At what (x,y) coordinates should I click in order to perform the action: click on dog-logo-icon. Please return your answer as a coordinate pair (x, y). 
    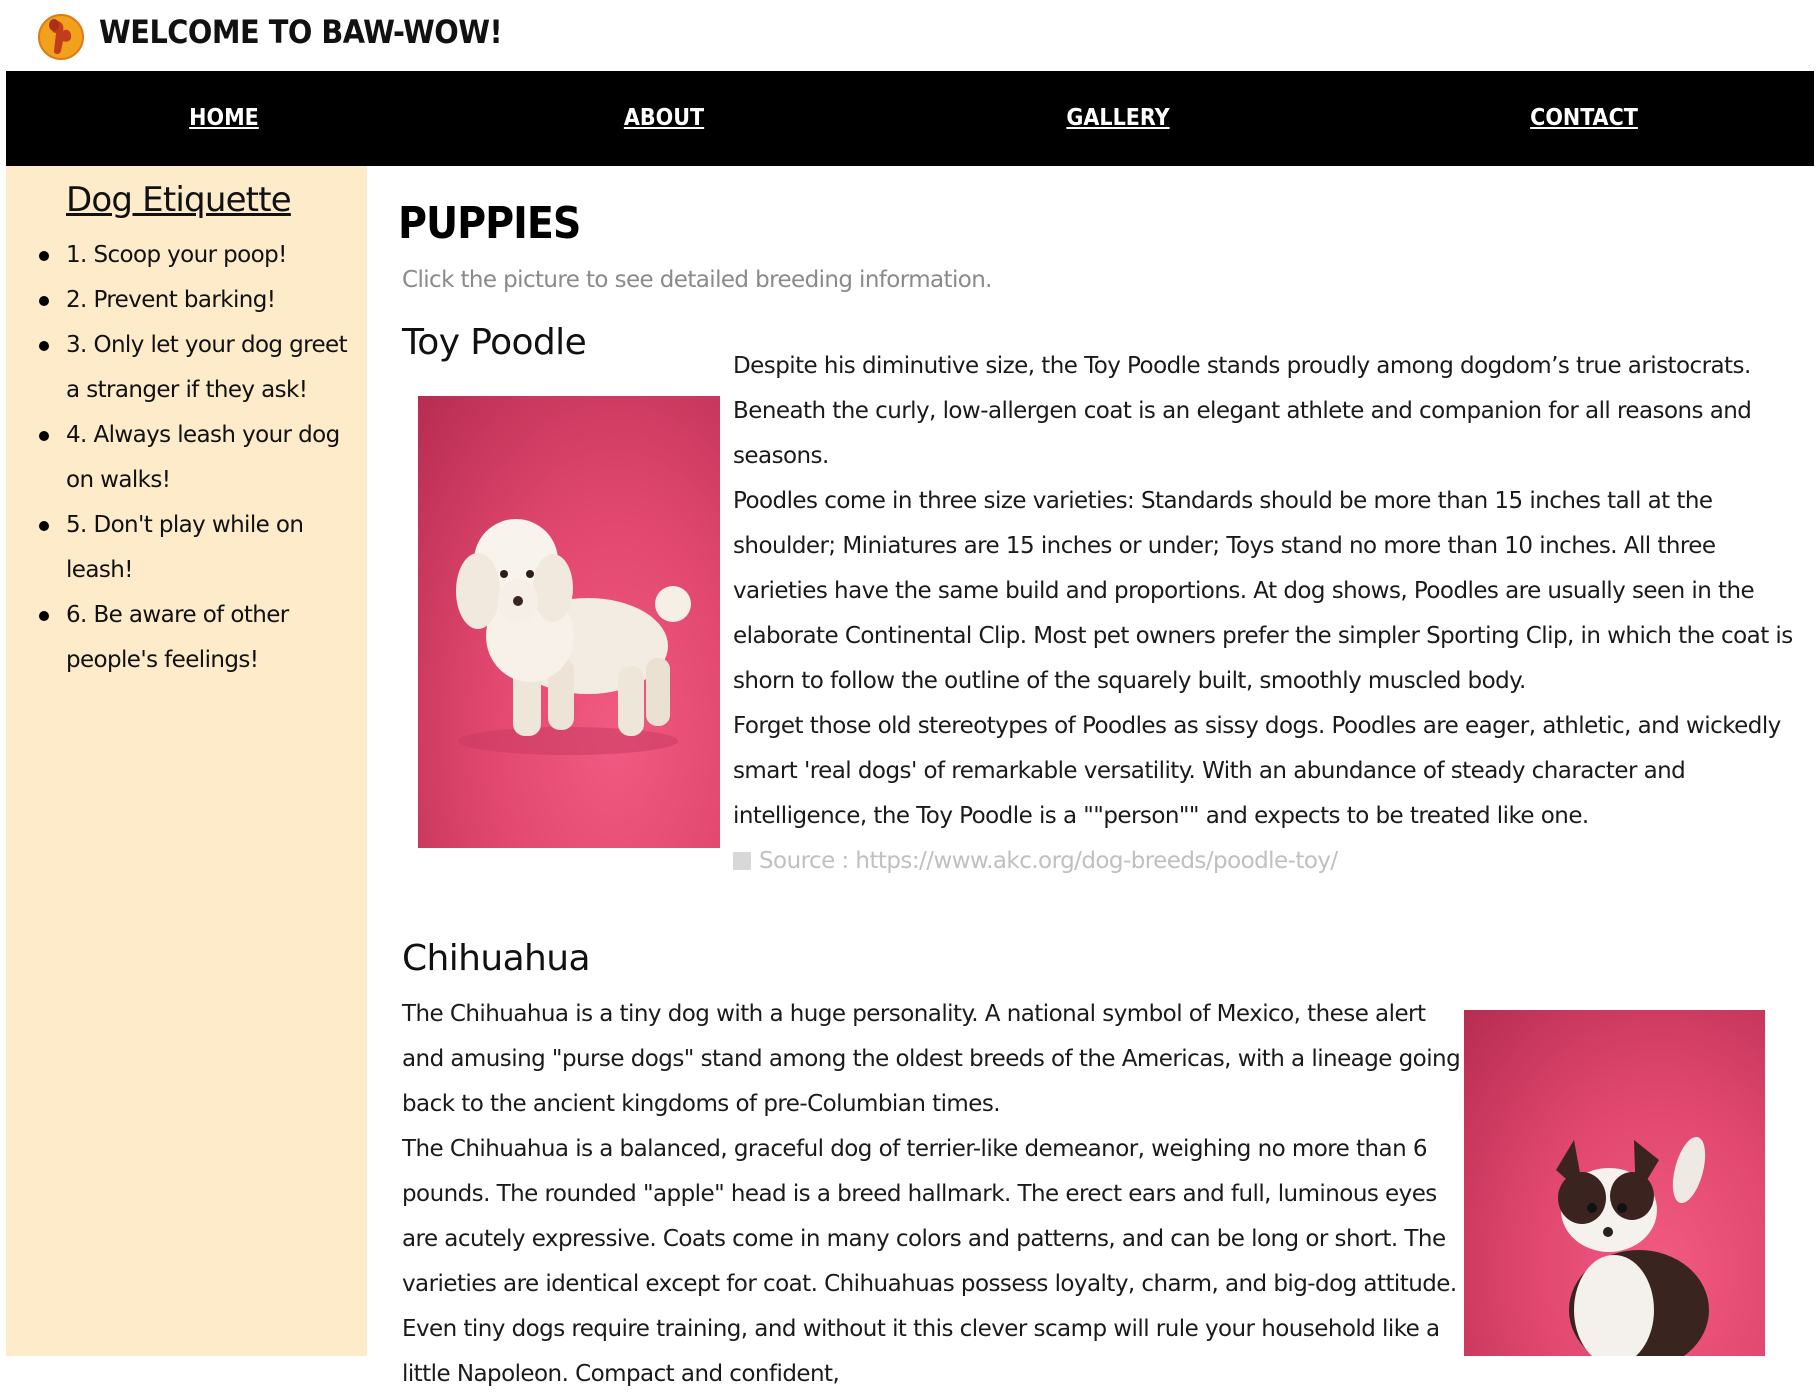
    Looking at the image, I should click on (61, 36).